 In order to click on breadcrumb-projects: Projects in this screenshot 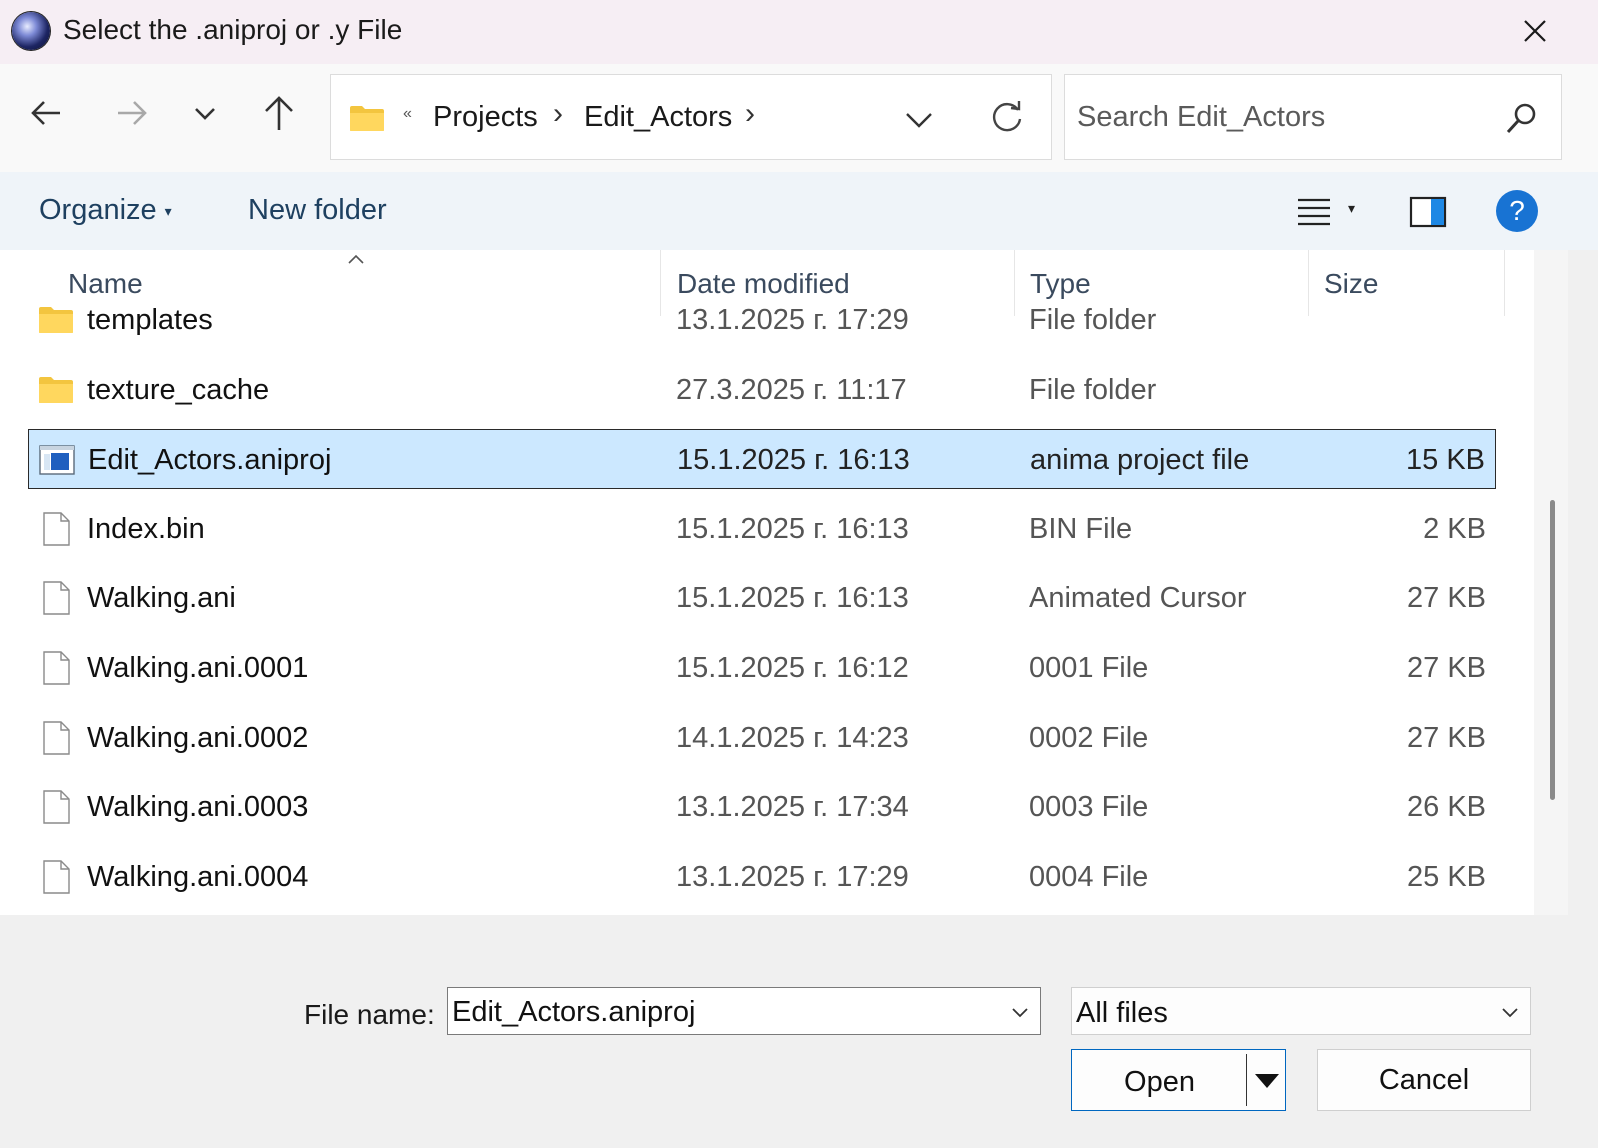, I will do `click(485, 117)`.